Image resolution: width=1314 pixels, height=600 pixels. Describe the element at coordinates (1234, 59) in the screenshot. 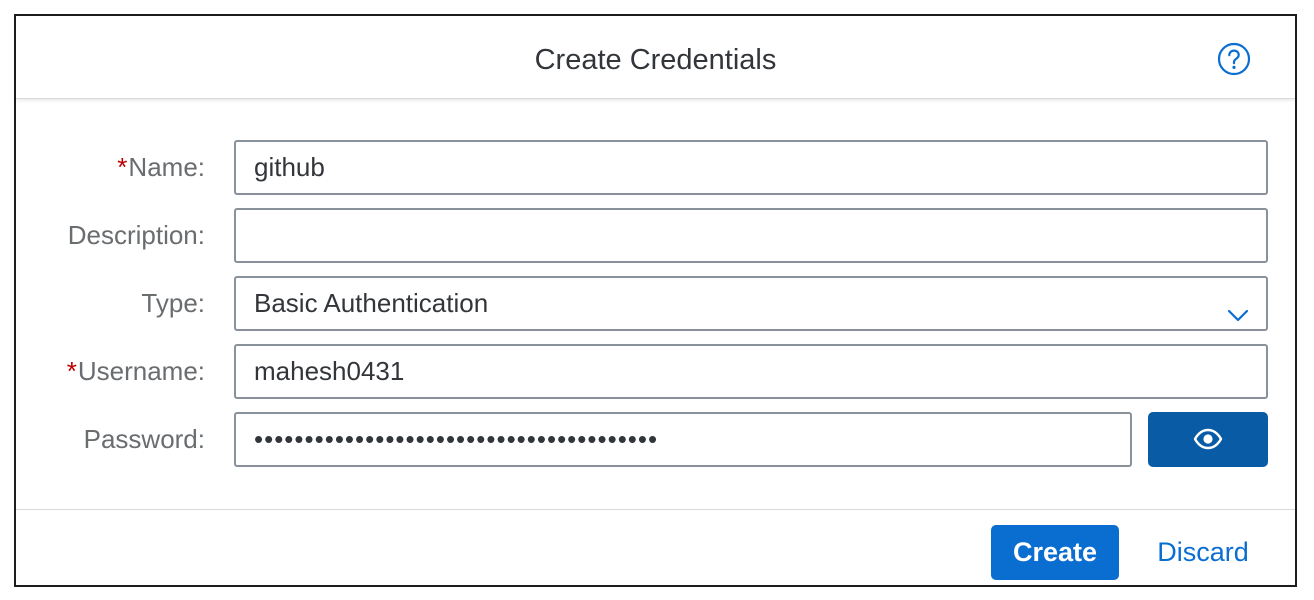

I see `help-icon` at that location.